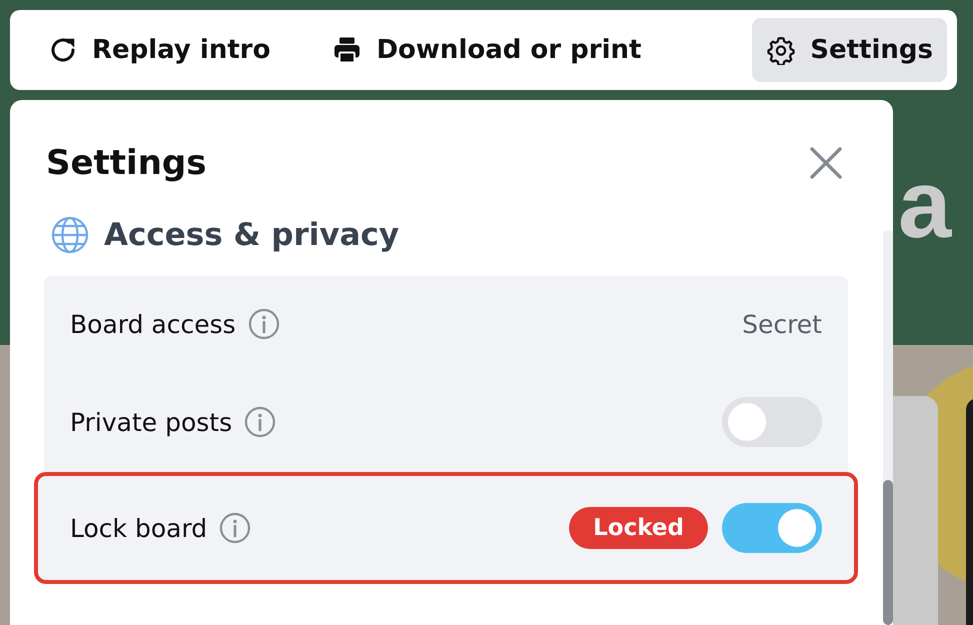 The image size is (973, 625). Describe the element at coordinates (781, 50) in the screenshot. I see `settings-icon` at that location.